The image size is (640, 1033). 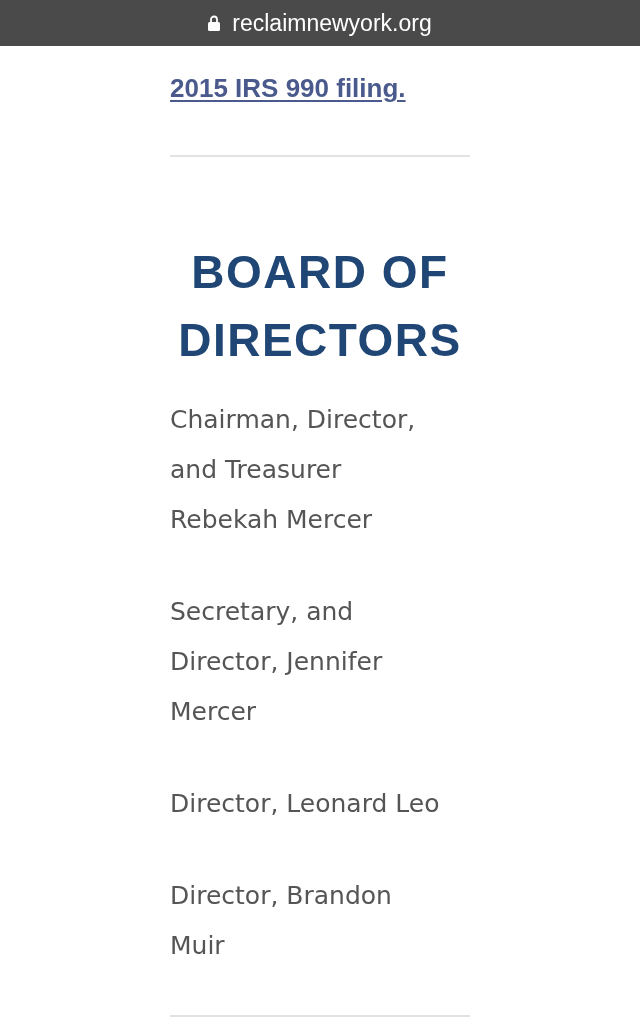 I want to click on url-text: reclaimnewyork.org, so click(x=332, y=23).